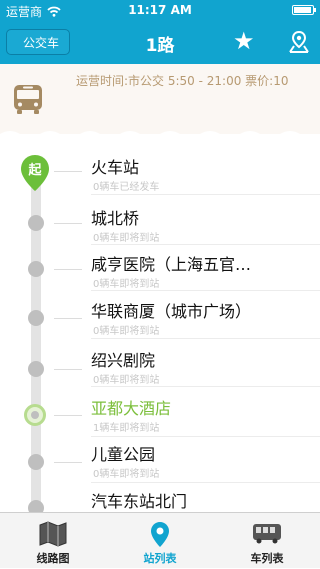 This screenshot has width=320, height=569. I want to click on tab-stop-list: 站列表, so click(160, 541).